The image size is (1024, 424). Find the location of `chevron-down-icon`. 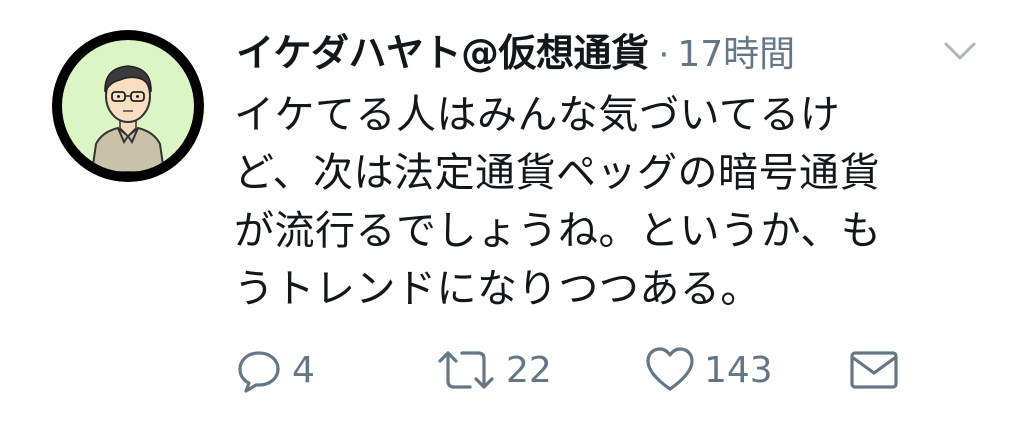

chevron-down-icon is located at coordinates (960, 51).